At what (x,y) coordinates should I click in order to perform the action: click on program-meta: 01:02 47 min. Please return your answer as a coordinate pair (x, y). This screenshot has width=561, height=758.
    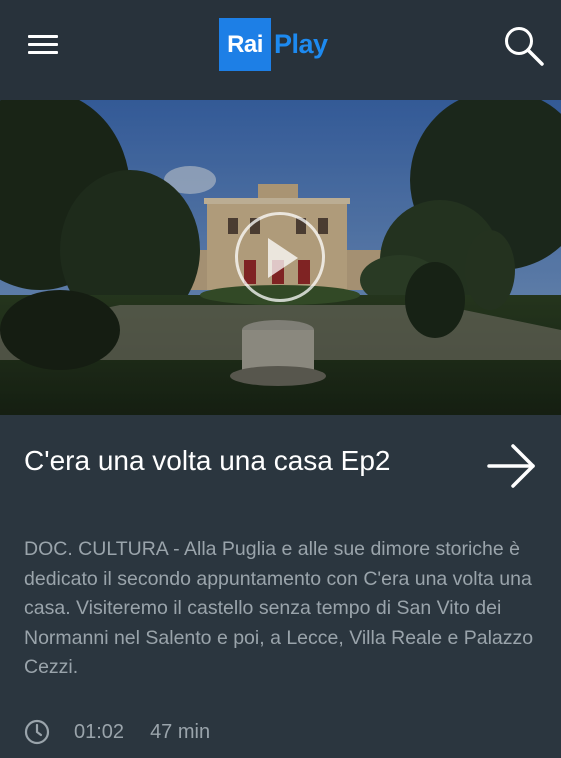
    Looking at the image, I should click on (117, 732).